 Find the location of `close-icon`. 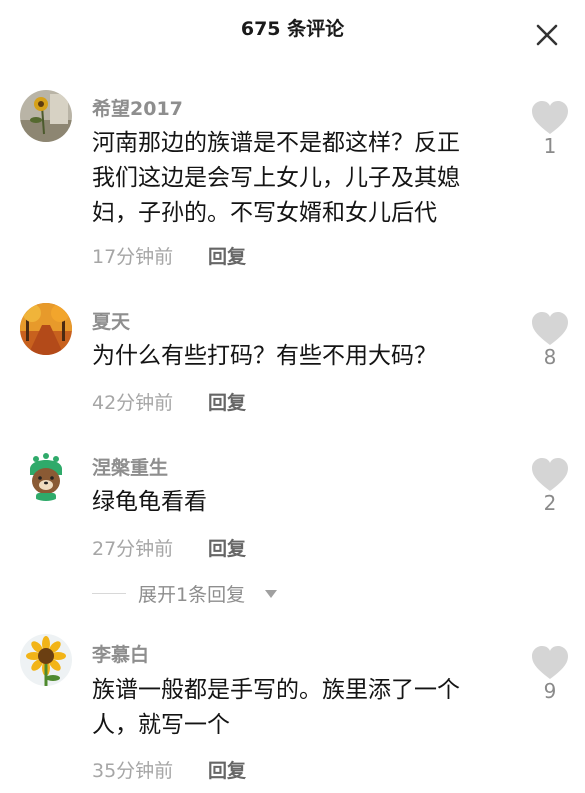

close-icon is located at coordinates (547, 35).